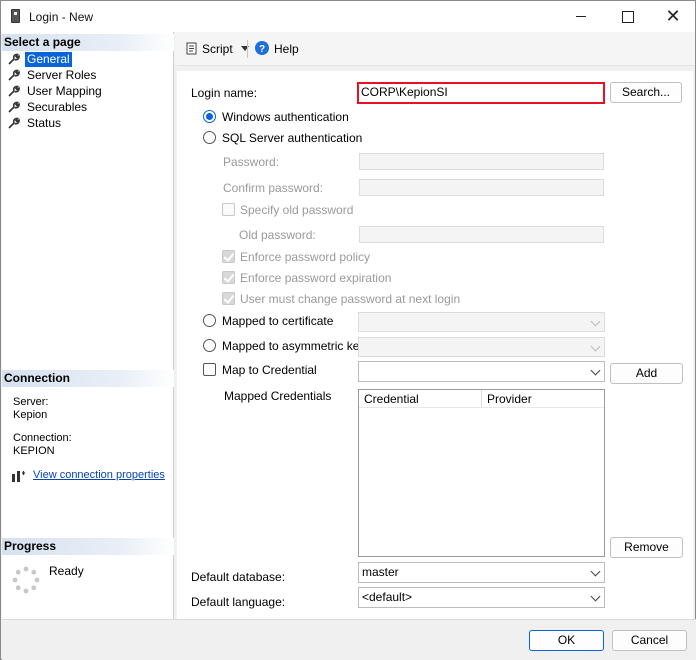 This screenshot has height=660, width=696. I want to click on page-item-label: Status, so click(44, 123).